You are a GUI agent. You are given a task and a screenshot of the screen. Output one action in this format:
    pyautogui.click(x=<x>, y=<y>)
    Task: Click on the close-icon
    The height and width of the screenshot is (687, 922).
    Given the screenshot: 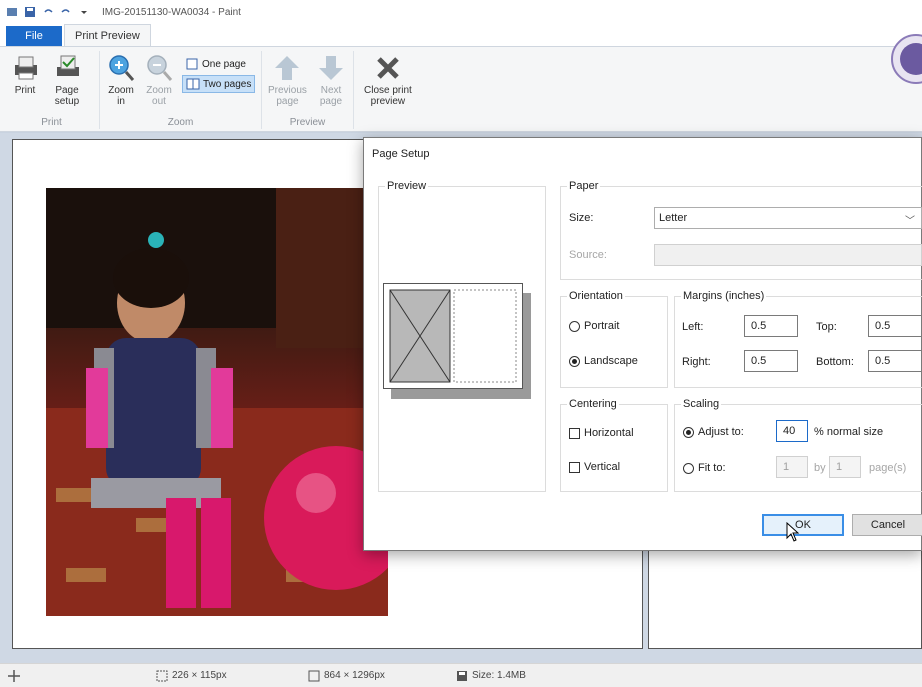 What is the action you would take?
    pyautogui.click(x=388, y=68)
    